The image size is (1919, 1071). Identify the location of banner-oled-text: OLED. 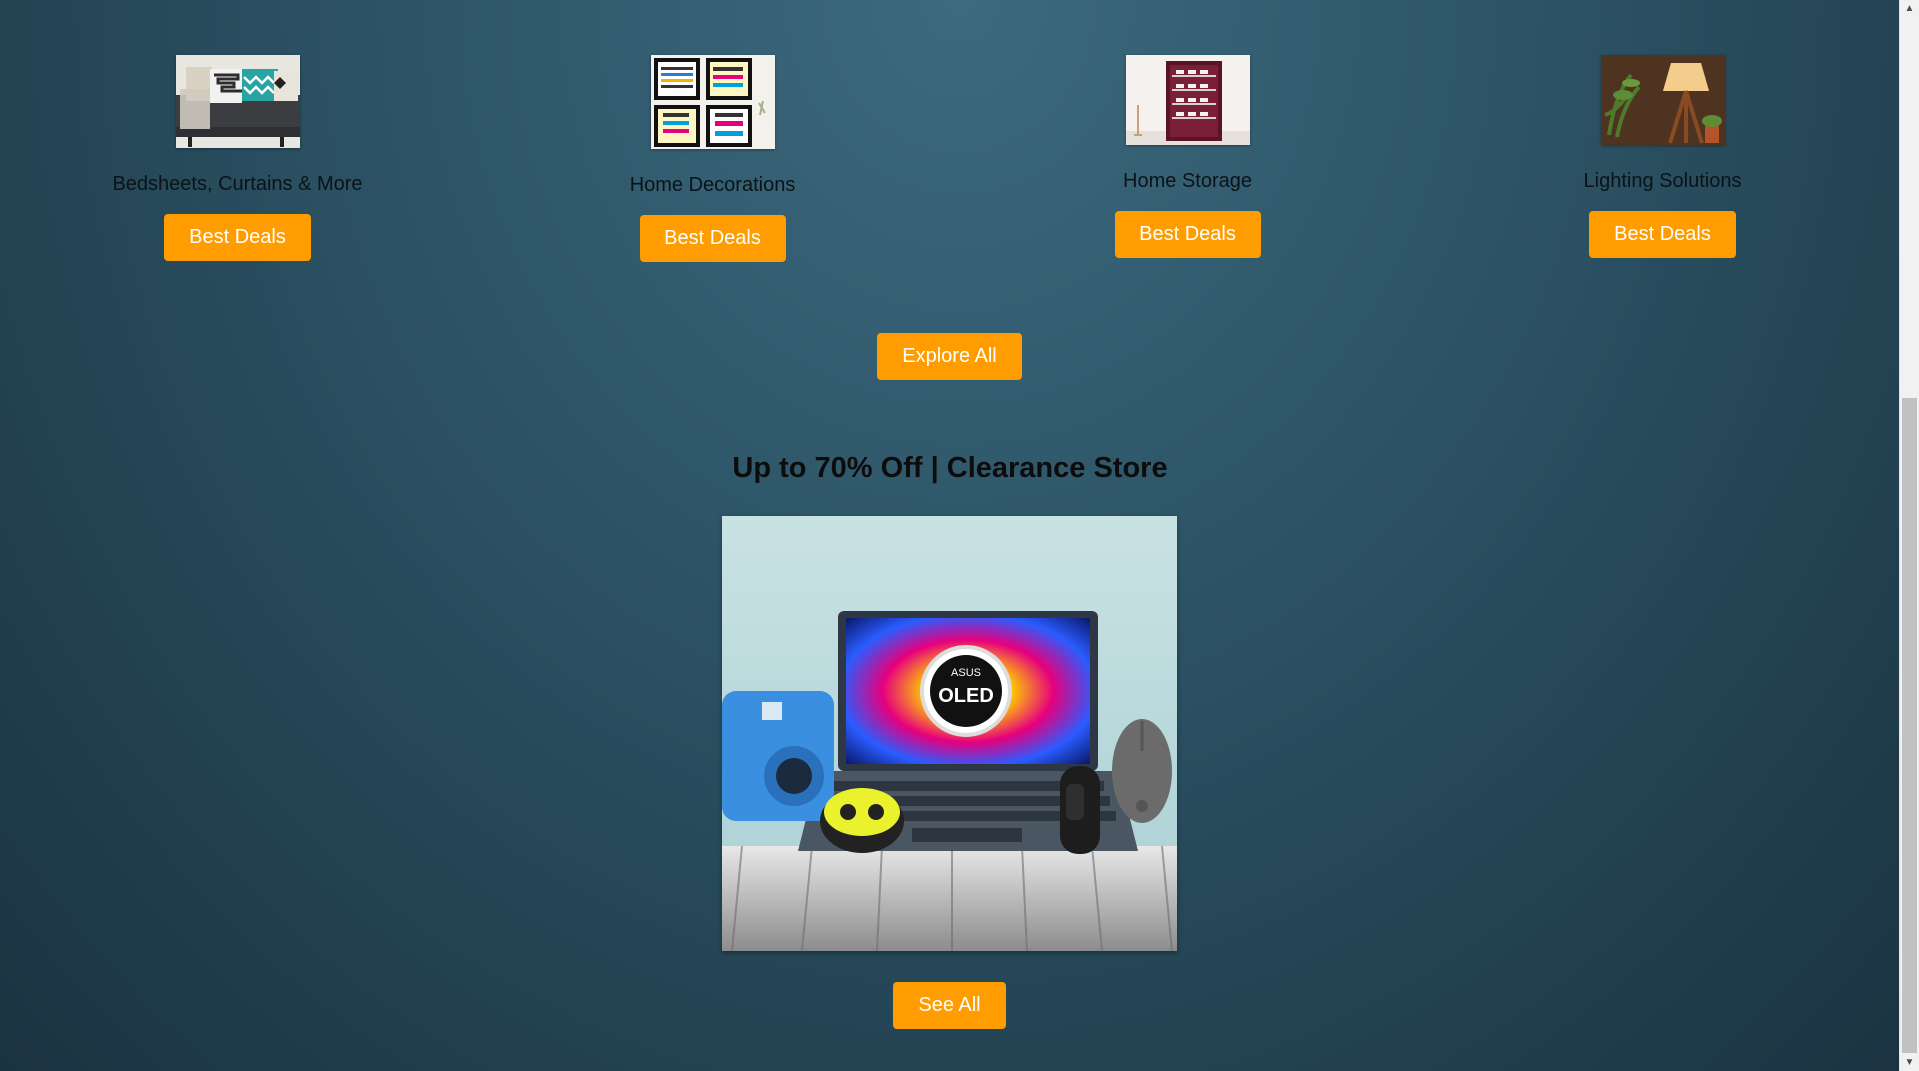
(966, 696).